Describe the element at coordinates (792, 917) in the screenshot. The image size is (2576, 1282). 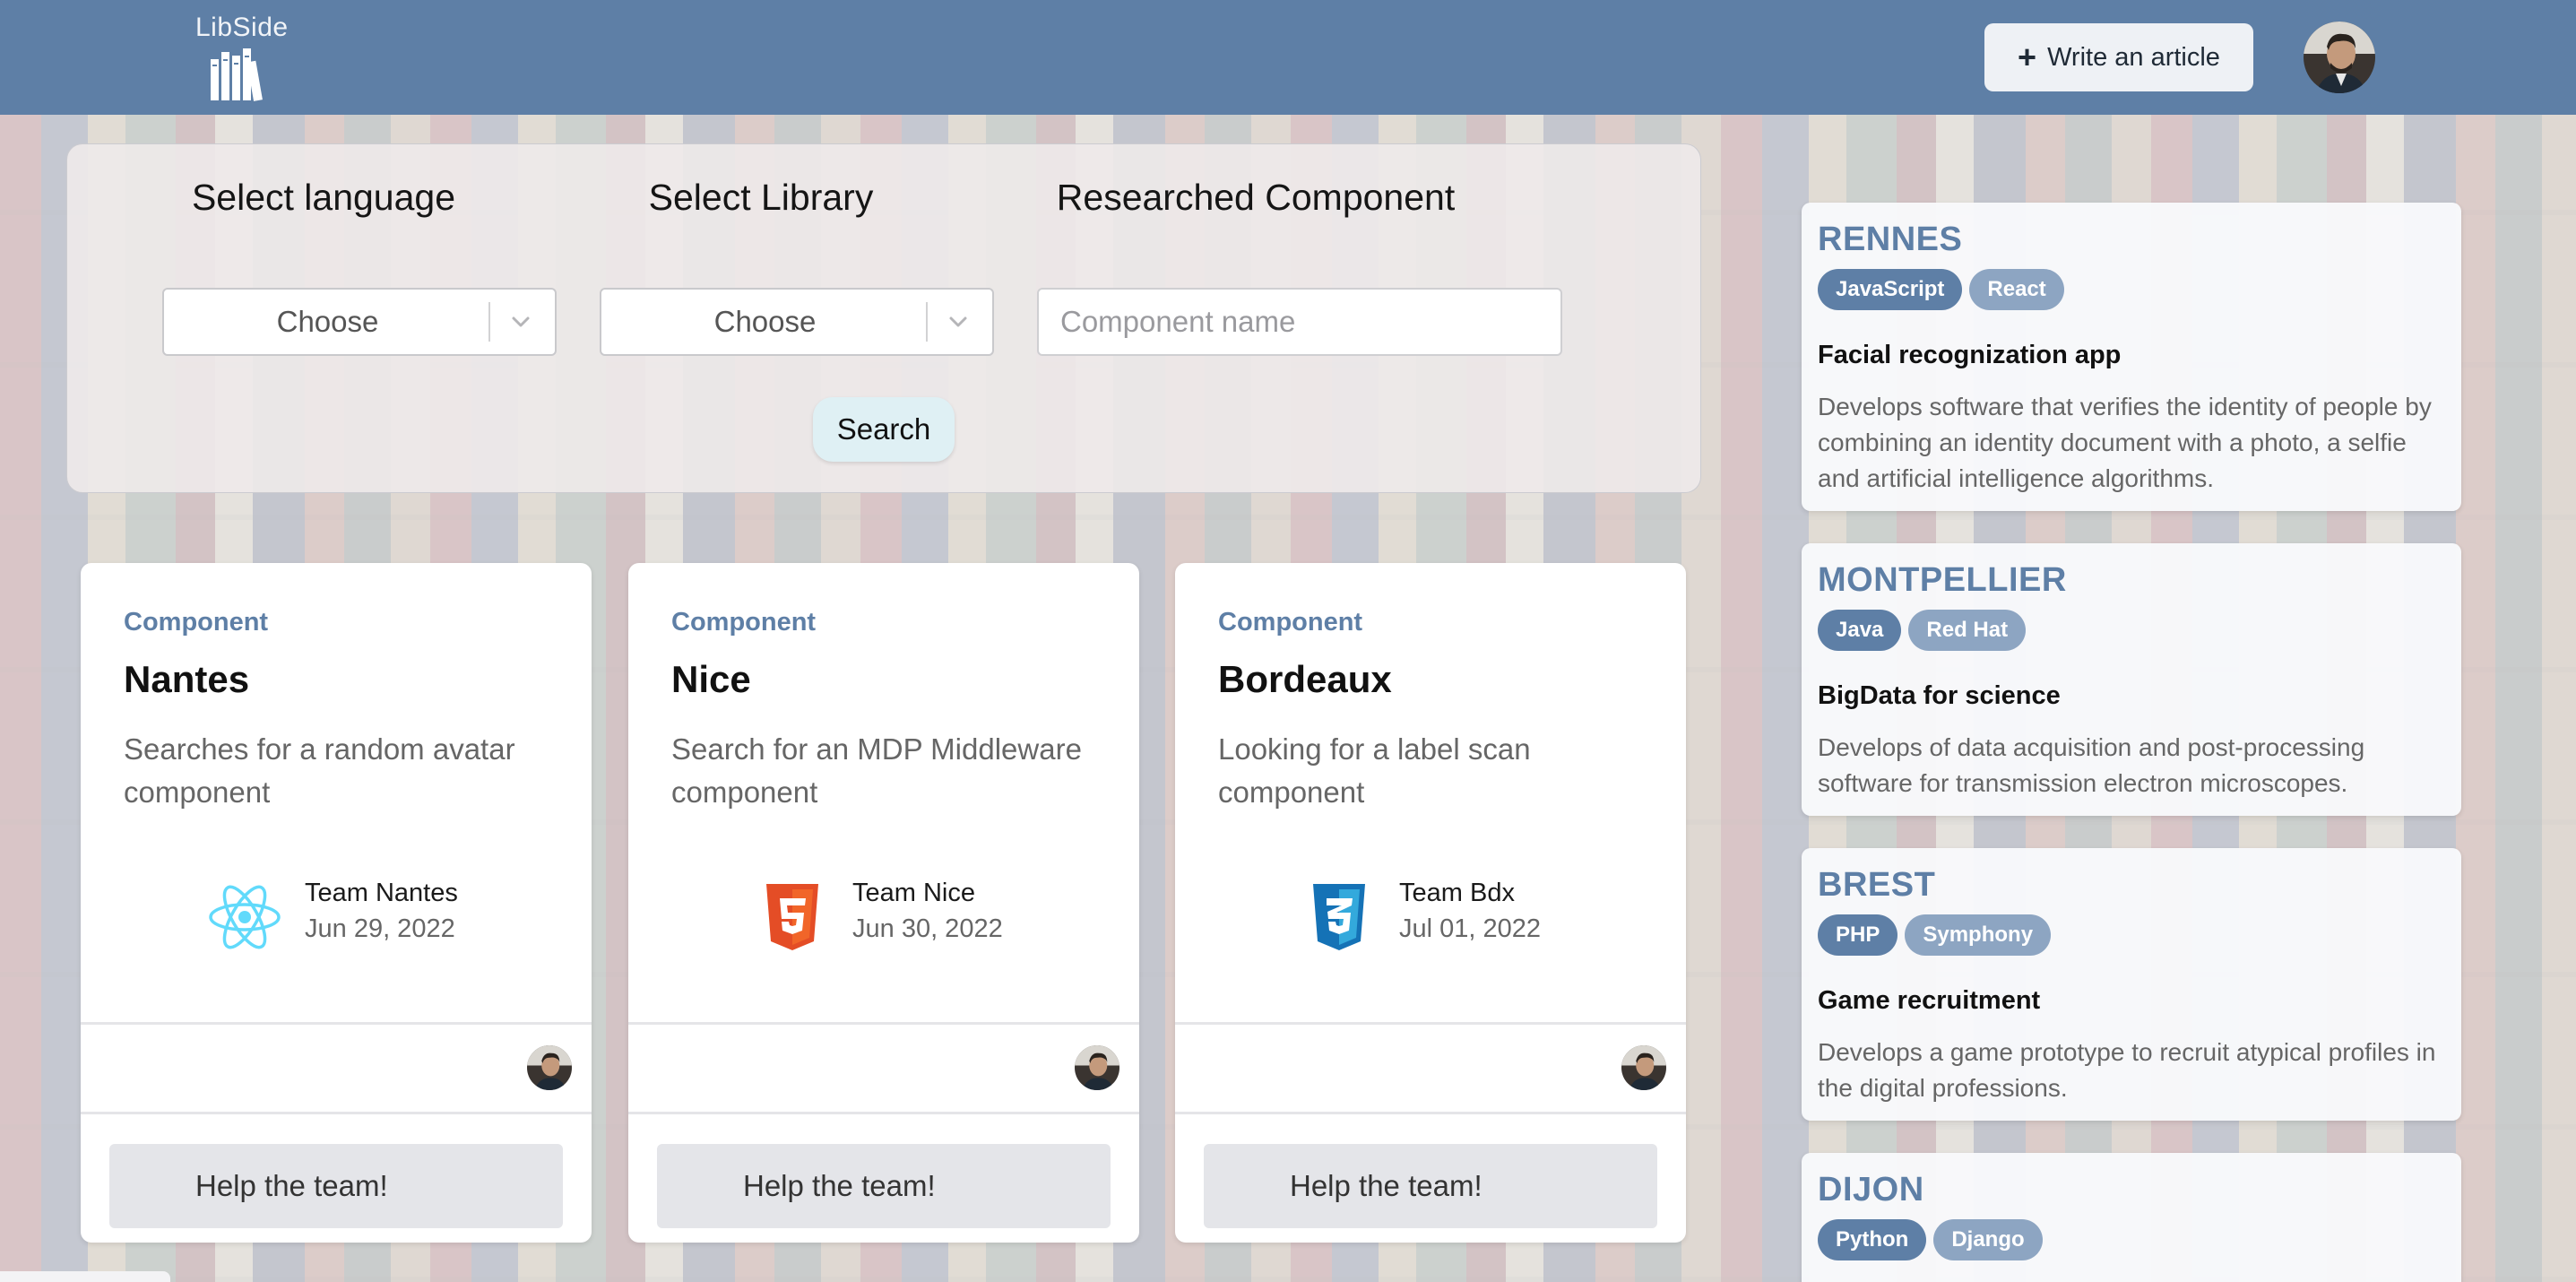
I see `html5-icon` at that location.